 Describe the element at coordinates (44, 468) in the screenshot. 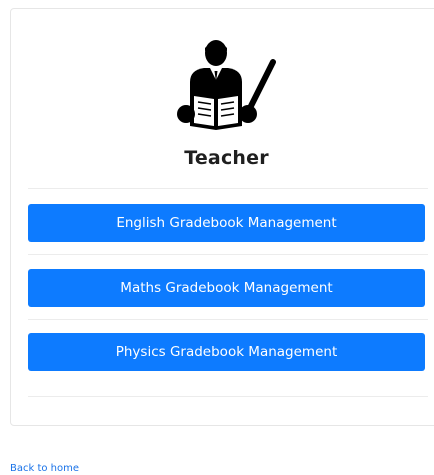

I see `back-to-home-link: Back to home` at that location.